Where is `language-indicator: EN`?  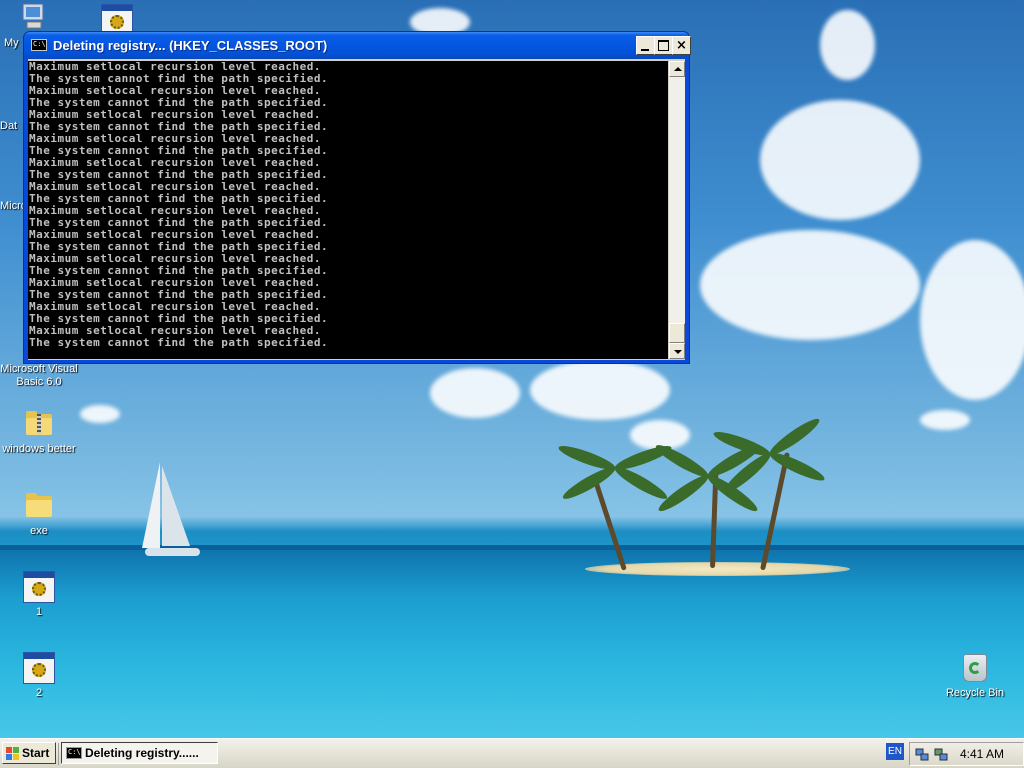
language-indicator: EN is located at coordinates (895, 751).